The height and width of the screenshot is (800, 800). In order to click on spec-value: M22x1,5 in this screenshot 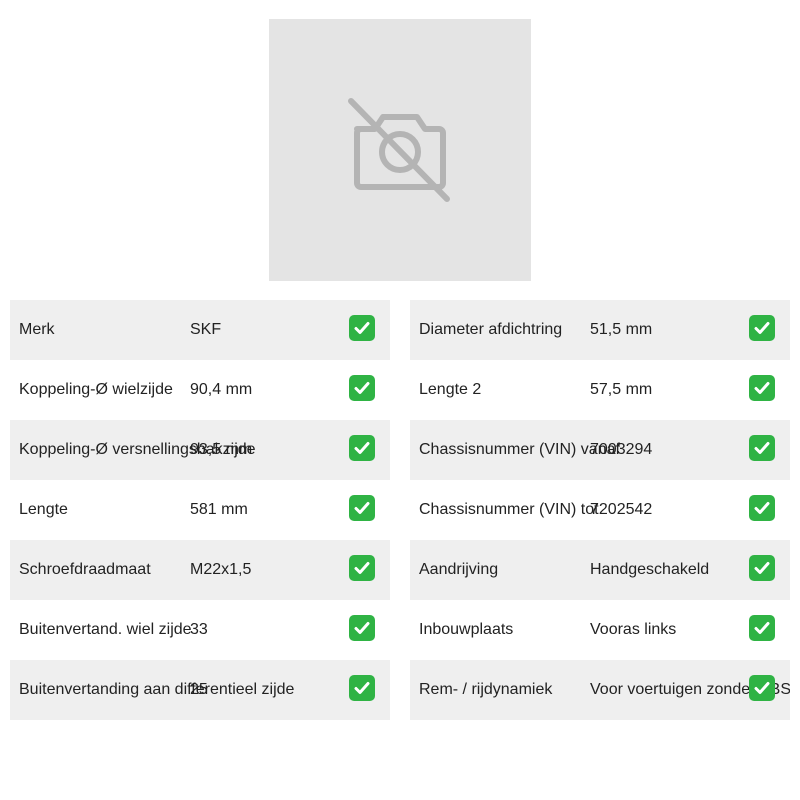, I will do `click(221, 569)`.